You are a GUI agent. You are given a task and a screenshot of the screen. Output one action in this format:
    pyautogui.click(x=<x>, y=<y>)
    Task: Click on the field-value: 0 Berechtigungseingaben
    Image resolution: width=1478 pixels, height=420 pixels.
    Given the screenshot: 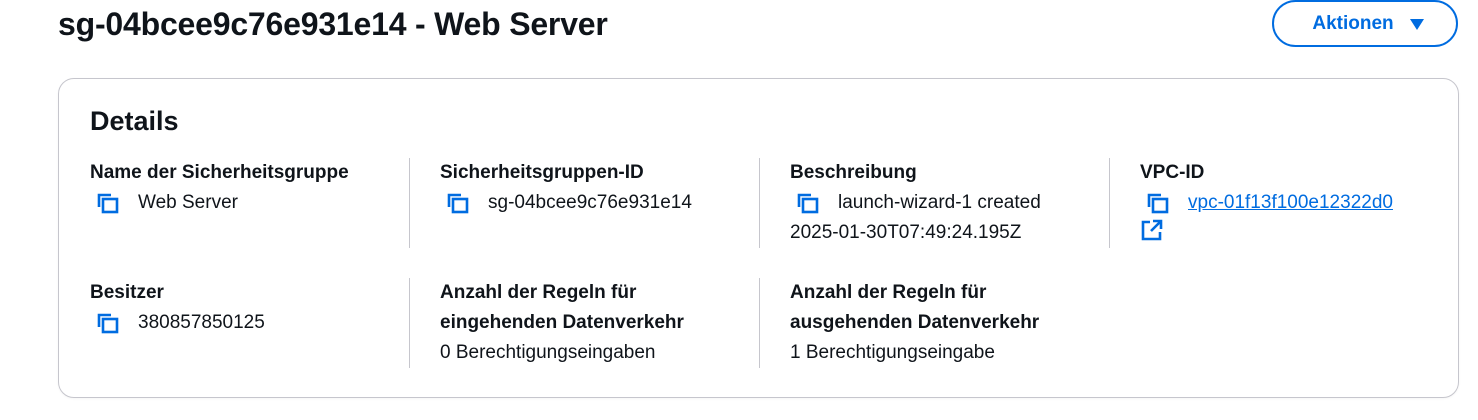 What is the action you would take?
    pyautogui.click(x=548, y=352)
    